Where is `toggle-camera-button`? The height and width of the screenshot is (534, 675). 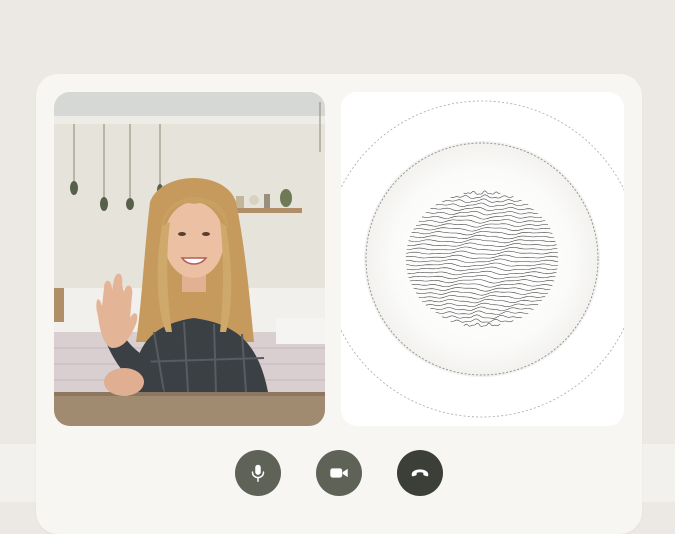
toggle-camera-button is located at coordinates (339, 473).